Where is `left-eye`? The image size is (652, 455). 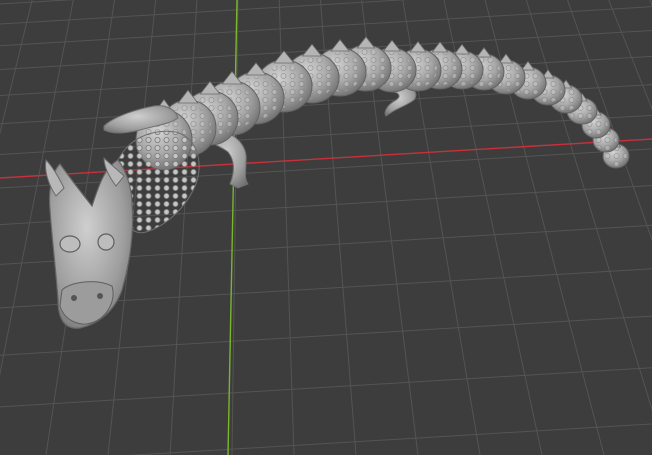
left-eye is located at coordinates (70, 244).